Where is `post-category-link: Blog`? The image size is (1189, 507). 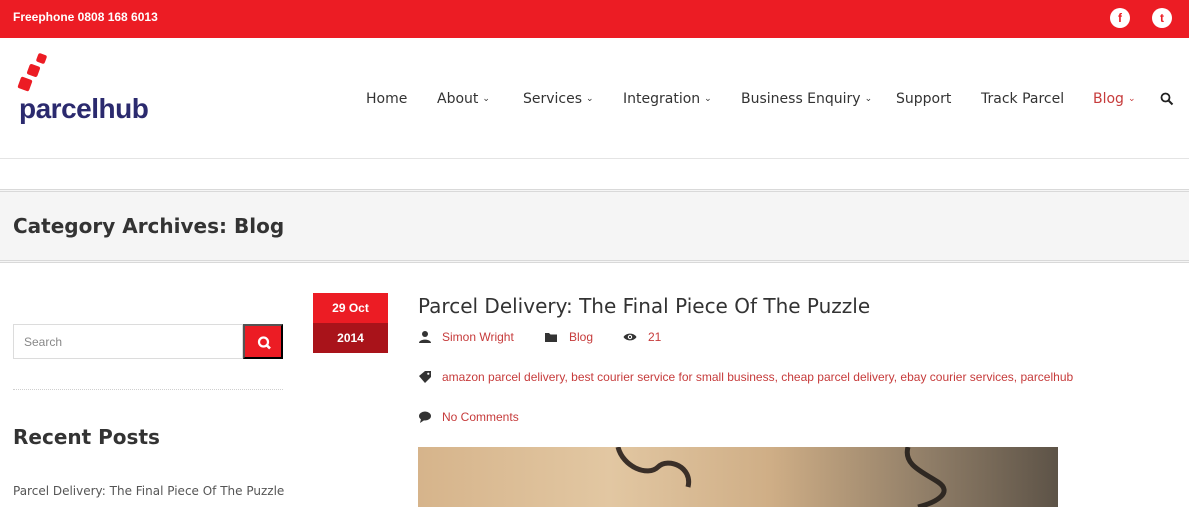 post-category-link: Blog is located at coordinates (581, 337).